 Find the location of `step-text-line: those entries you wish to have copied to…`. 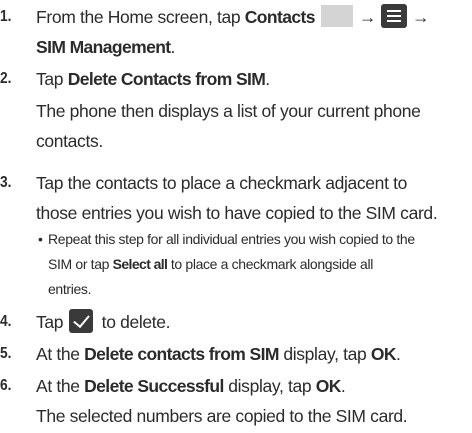

step-text-line: those entries you wish to have copied to… is located at coordinates (237, 213).